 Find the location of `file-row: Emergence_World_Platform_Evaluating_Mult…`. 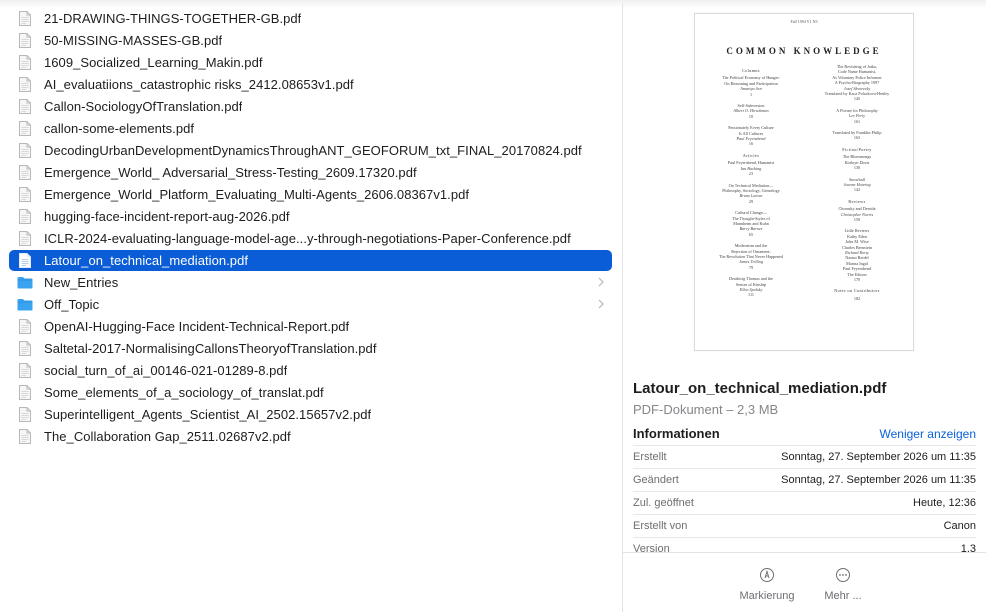

file-row: Emergence_World_Platform_Evaluating_Mult… is located at coordinates (310, 194).